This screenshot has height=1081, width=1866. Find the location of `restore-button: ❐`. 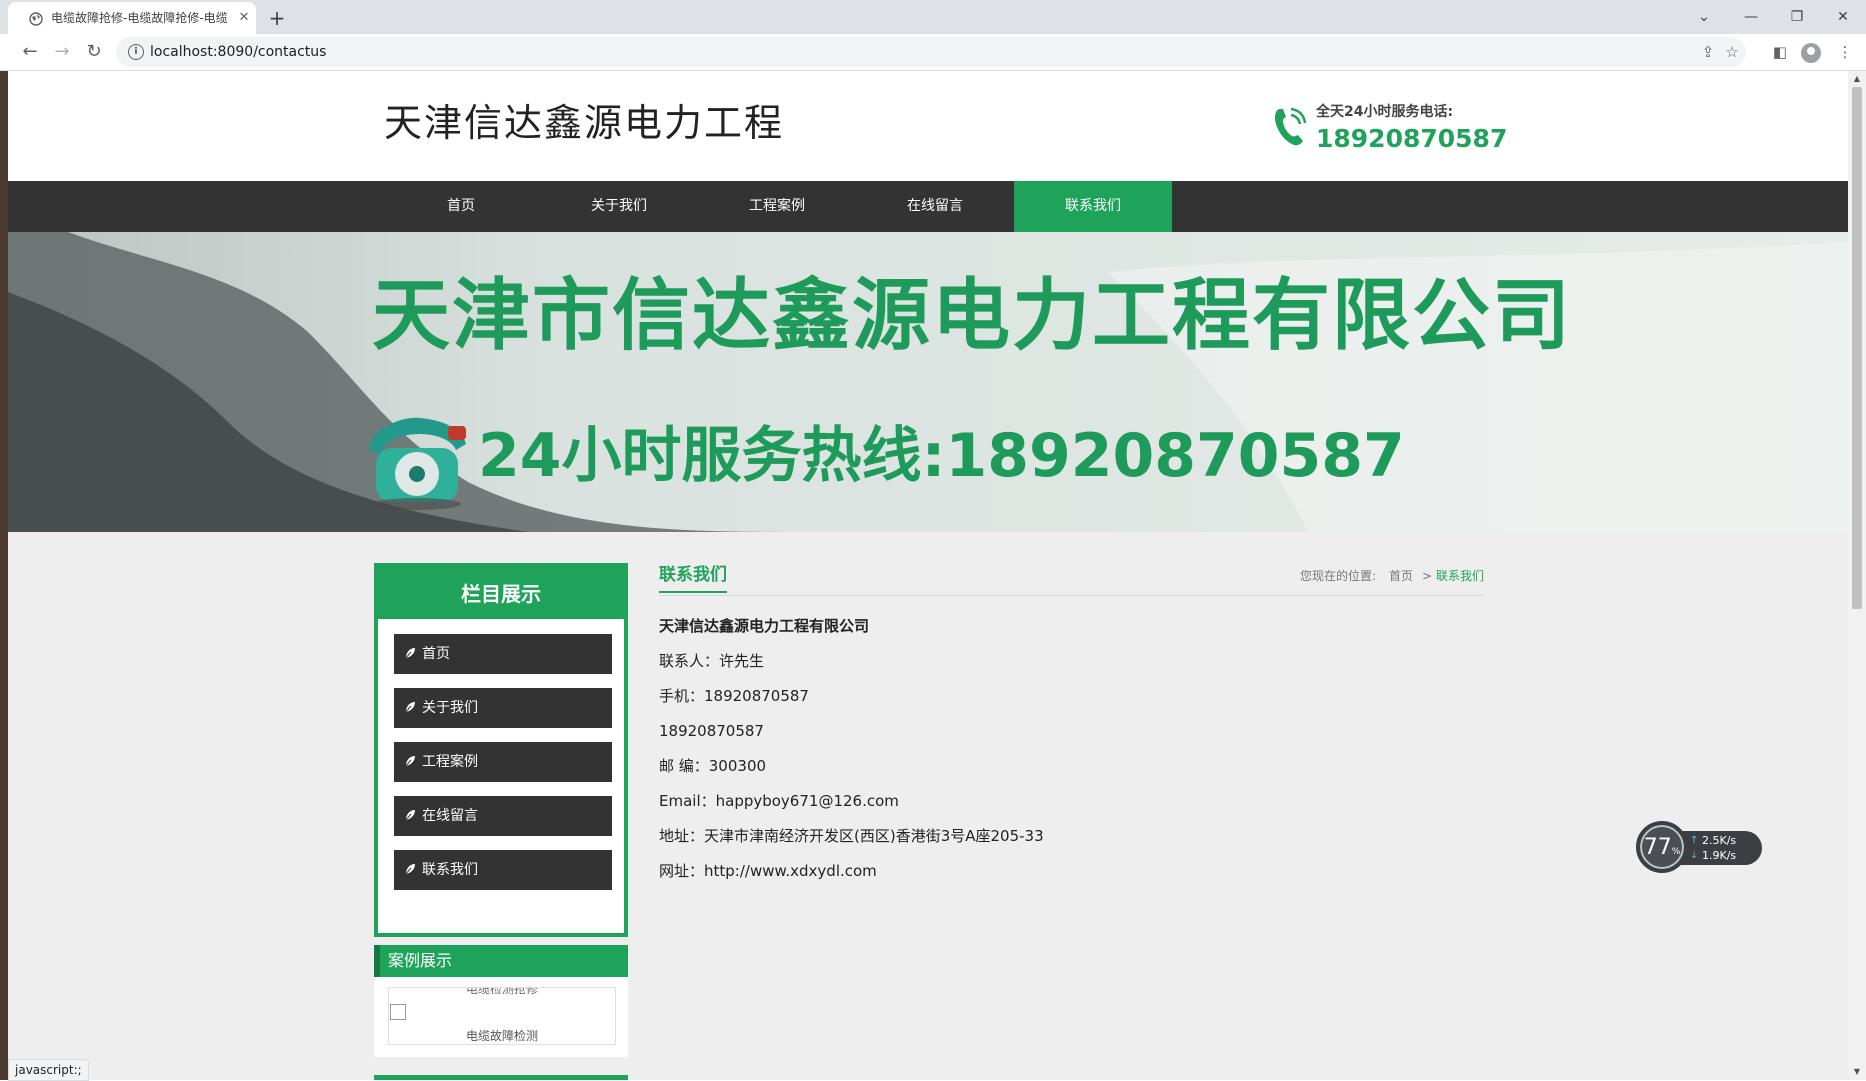

restore-button: ❐ is located at coordinates (1797, 17).